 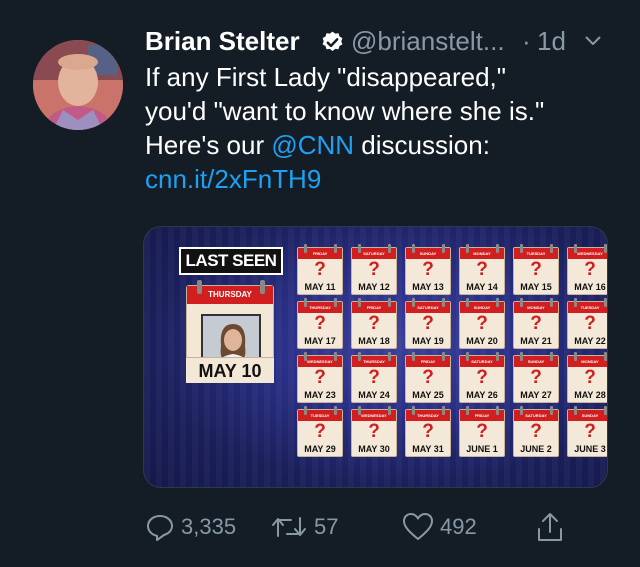 I want to click on calendar-tile: WEDNESDAY? MAY 16, so click(x=587, y=269).